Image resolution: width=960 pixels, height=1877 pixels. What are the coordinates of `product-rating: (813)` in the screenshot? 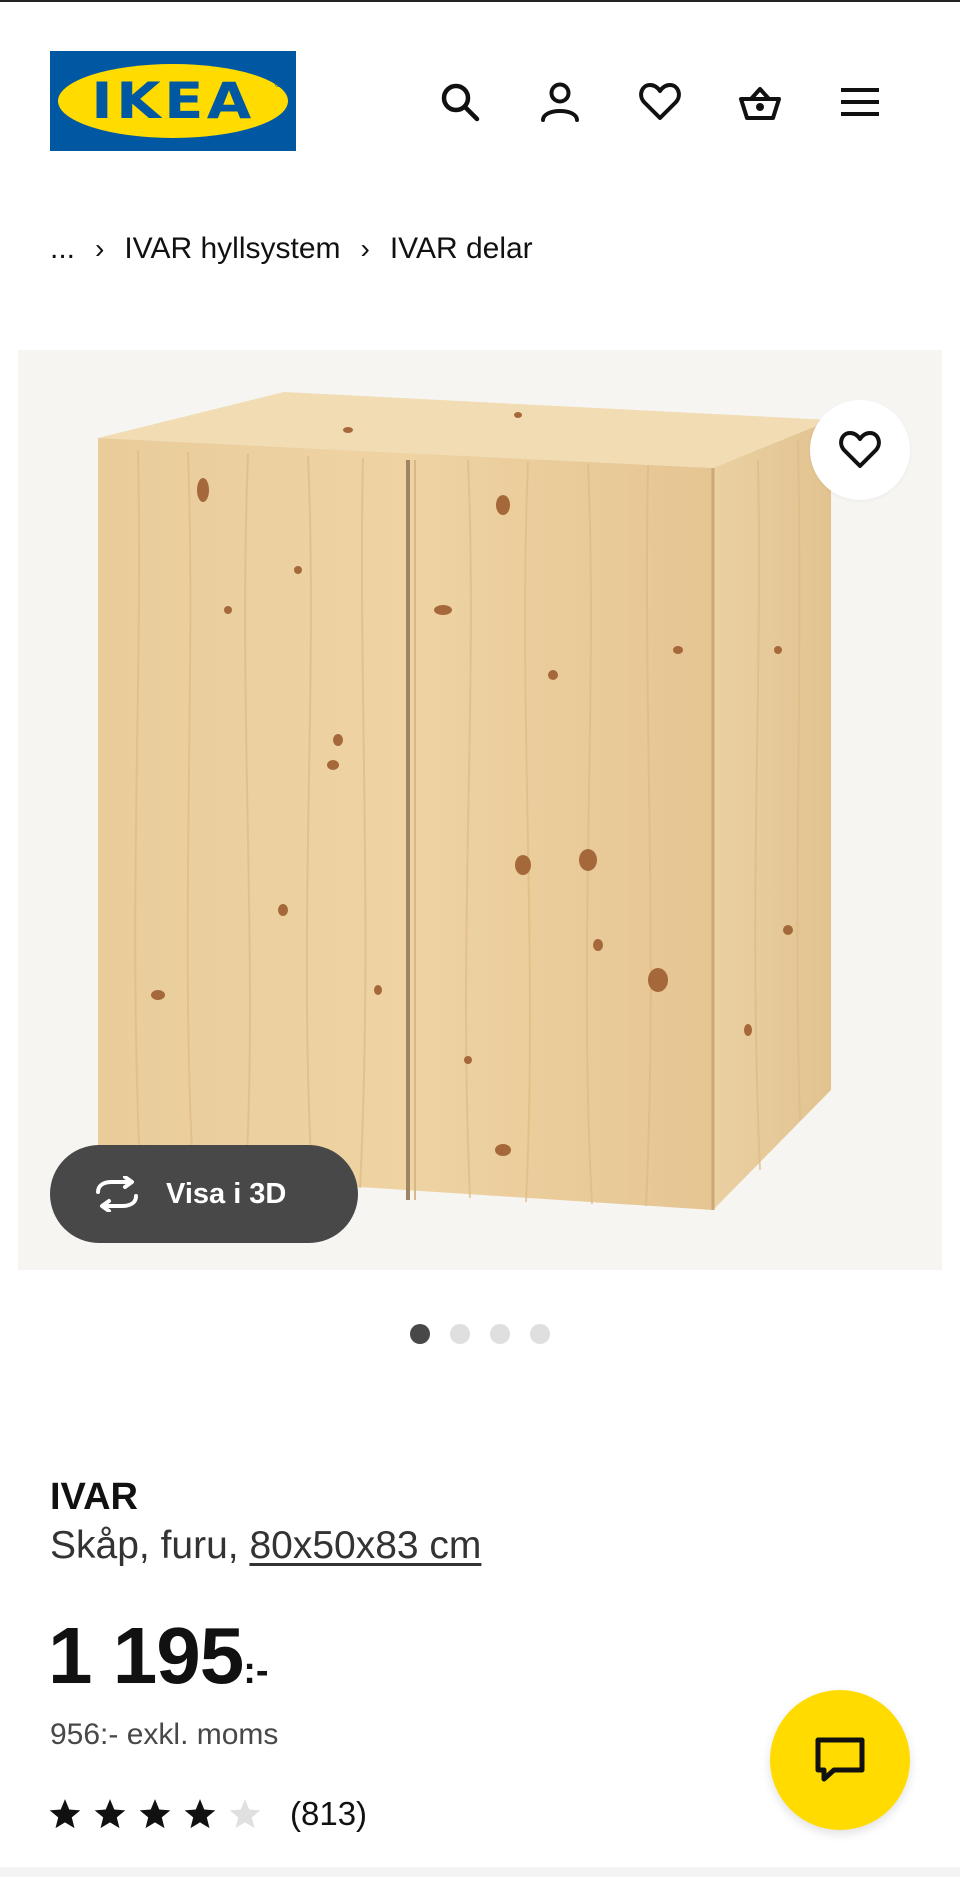 It's located at (207, 1814).